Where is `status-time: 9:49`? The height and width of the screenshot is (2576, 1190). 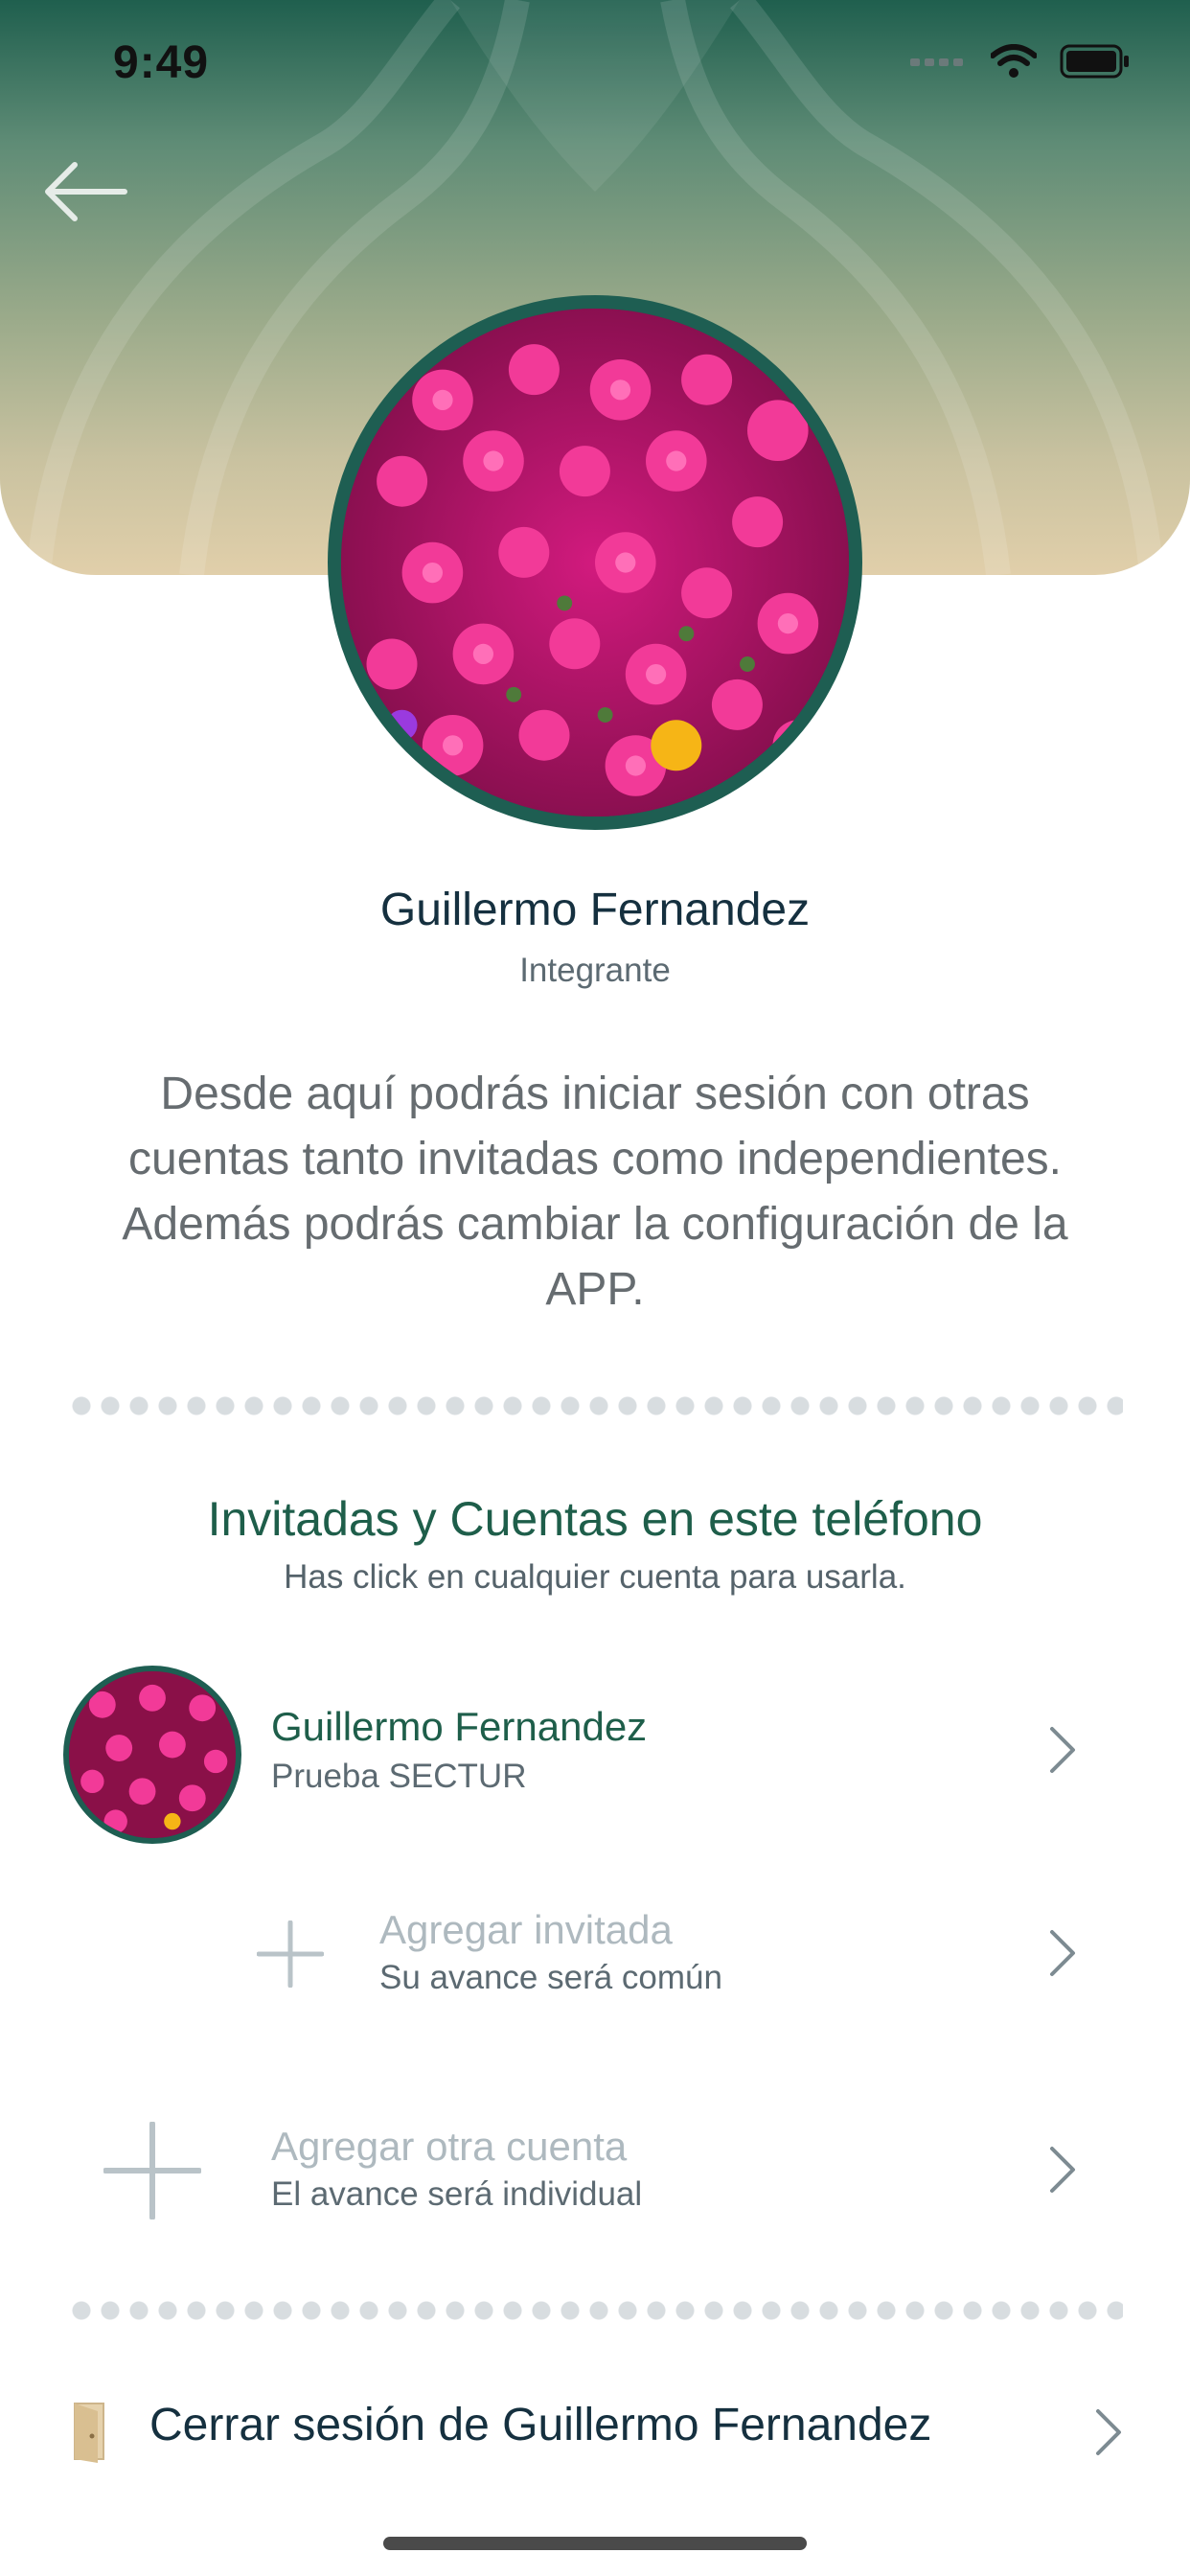 status-time: 9:49 is located at coordinates (162, 63).